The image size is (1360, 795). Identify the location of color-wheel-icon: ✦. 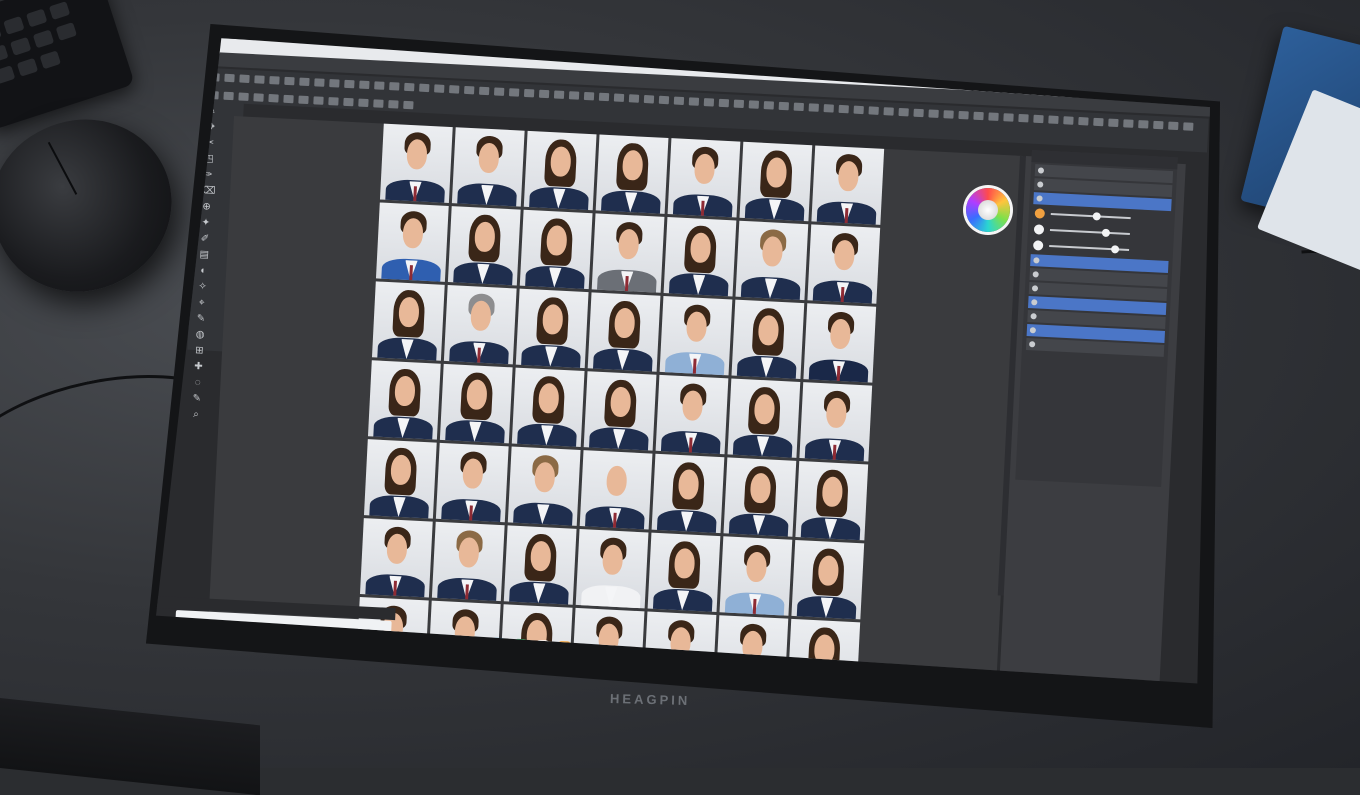
(206, 223).